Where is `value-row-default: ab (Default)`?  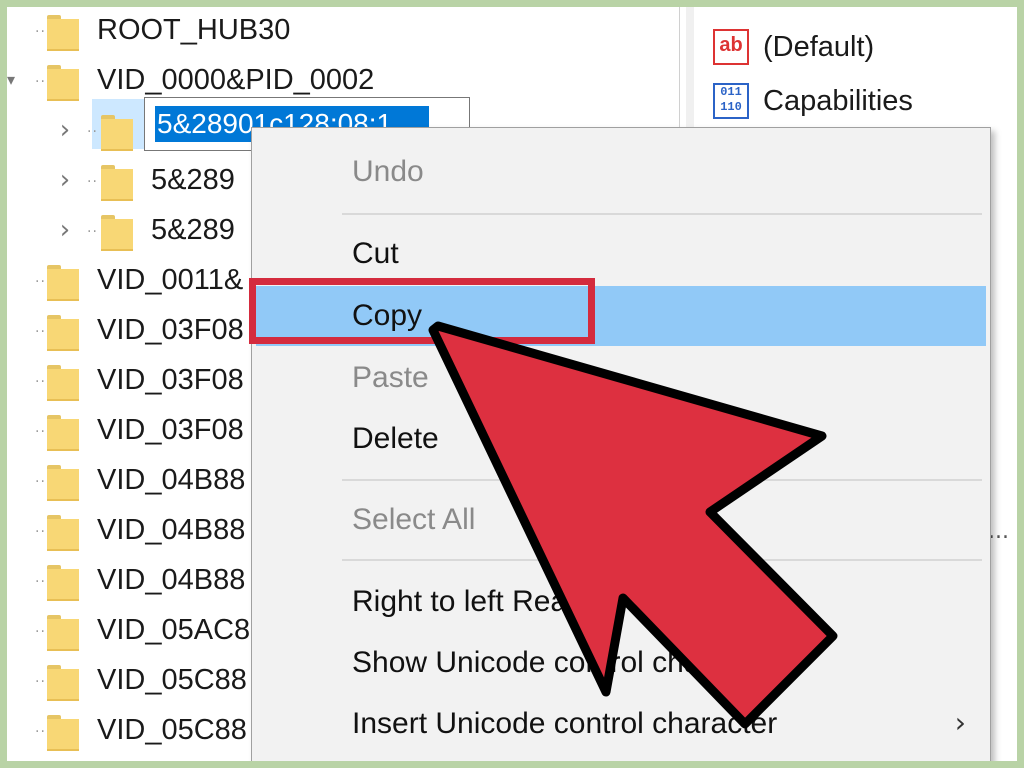
value-row-default: ab (Default) is located at coordinates (863, 47).